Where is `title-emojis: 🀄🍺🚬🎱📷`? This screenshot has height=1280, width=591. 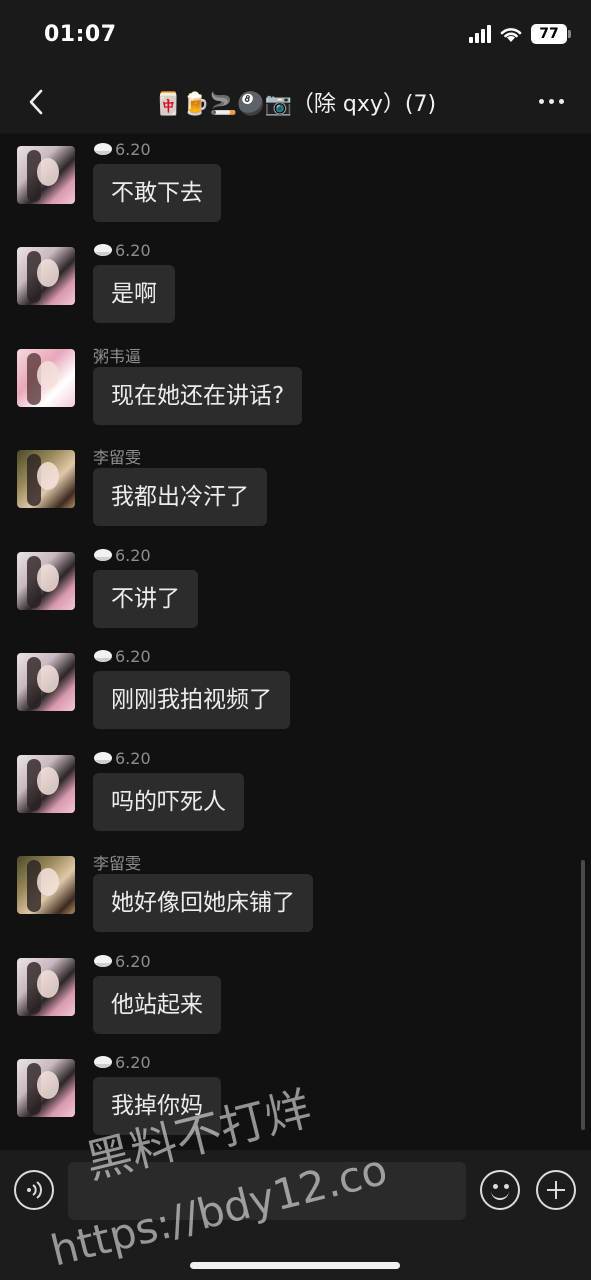 title-emojis: 🀄🍺🚬🎱📷 is located at coordinates (223, 104).